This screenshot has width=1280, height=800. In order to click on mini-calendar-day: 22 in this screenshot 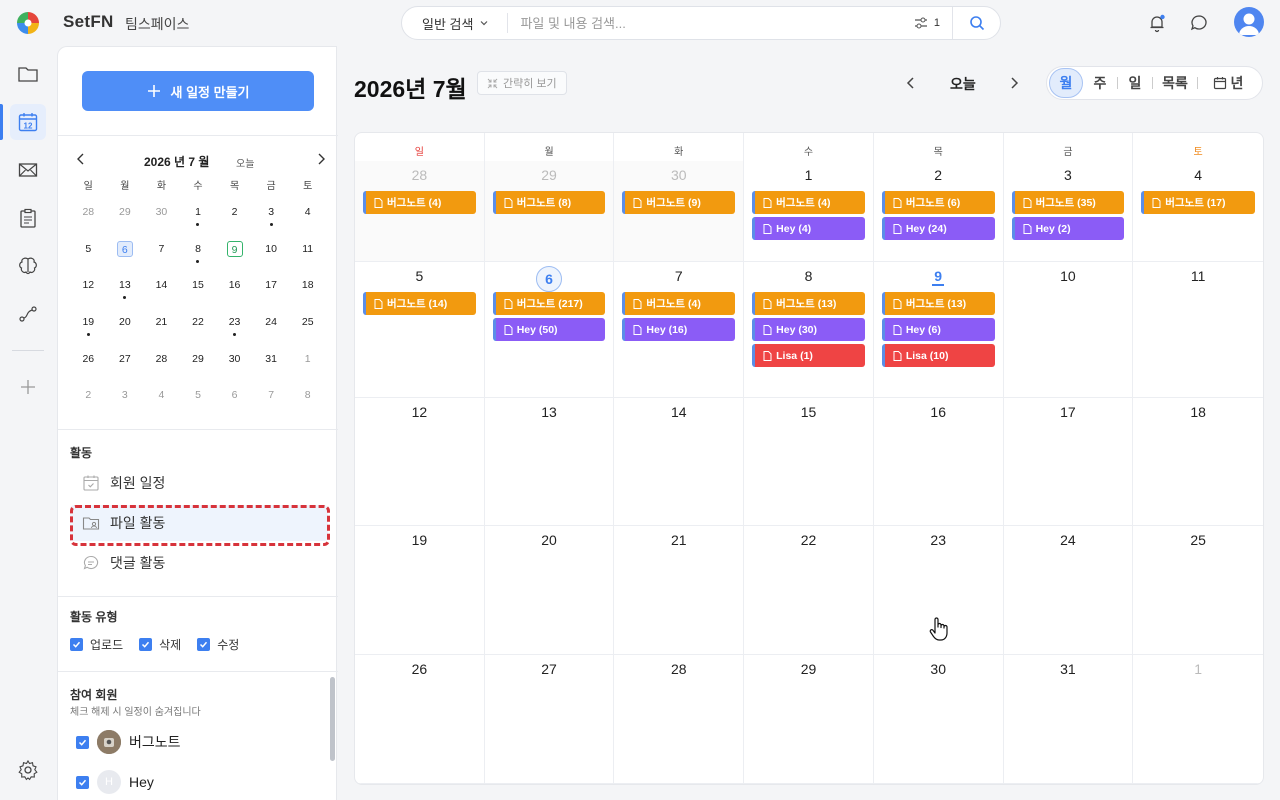, I will do `click(198, 325)`.